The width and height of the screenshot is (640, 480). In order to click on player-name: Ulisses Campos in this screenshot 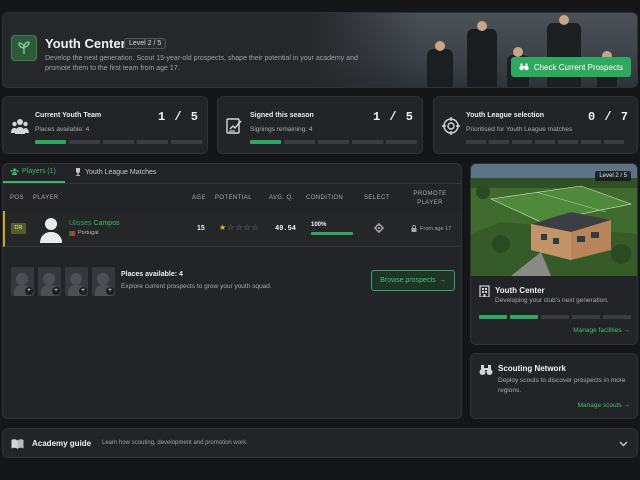, I will do `click(94, 223)`.